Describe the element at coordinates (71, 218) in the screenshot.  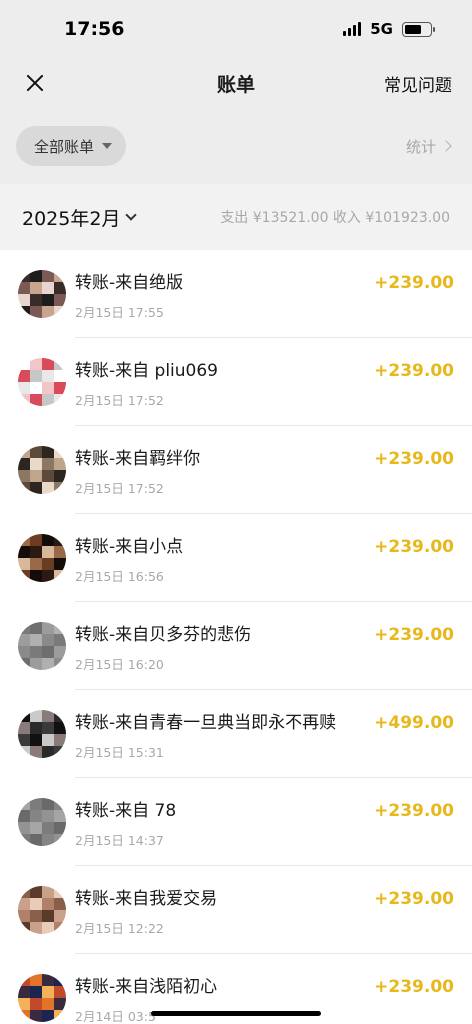
I see `month-label: 2025年2月` at that location.